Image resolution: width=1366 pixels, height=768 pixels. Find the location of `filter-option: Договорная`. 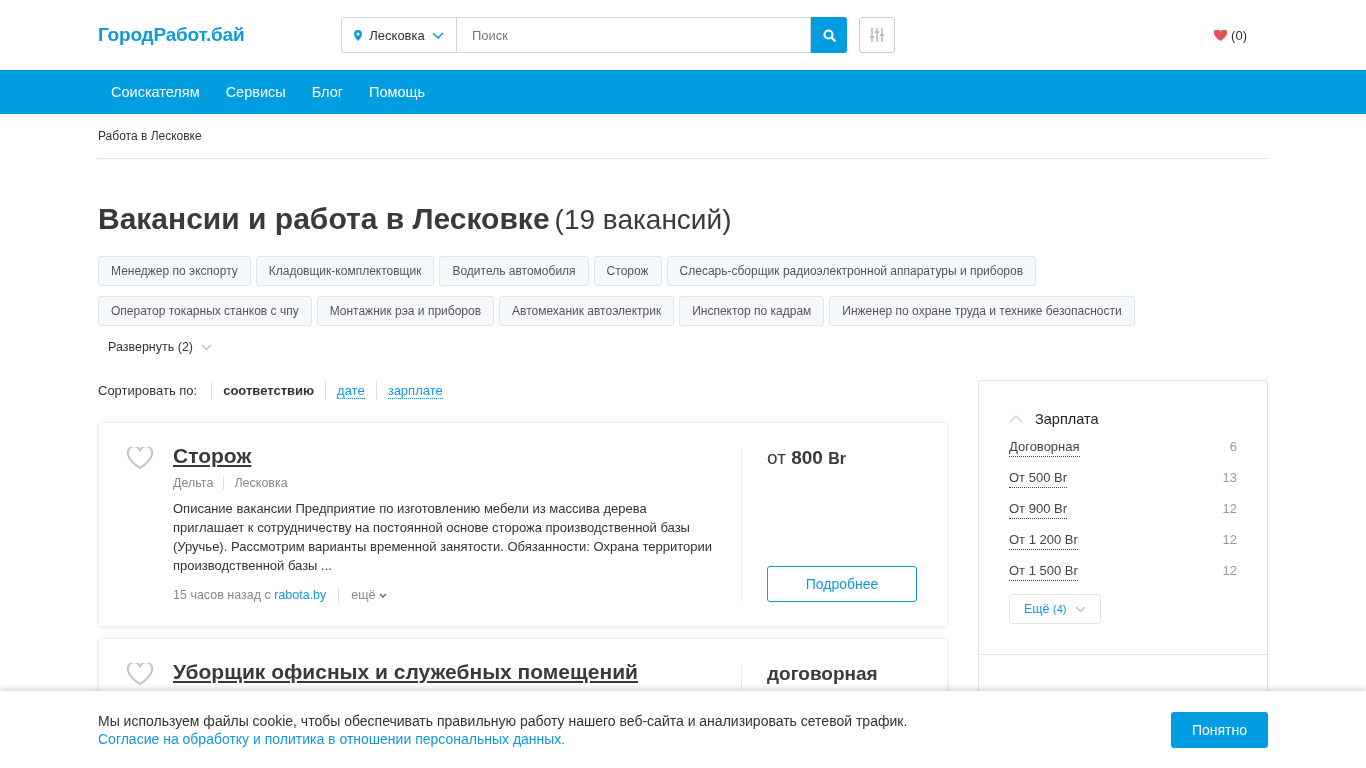

filter-option: Договорная is located at coordinates (1044, 448).